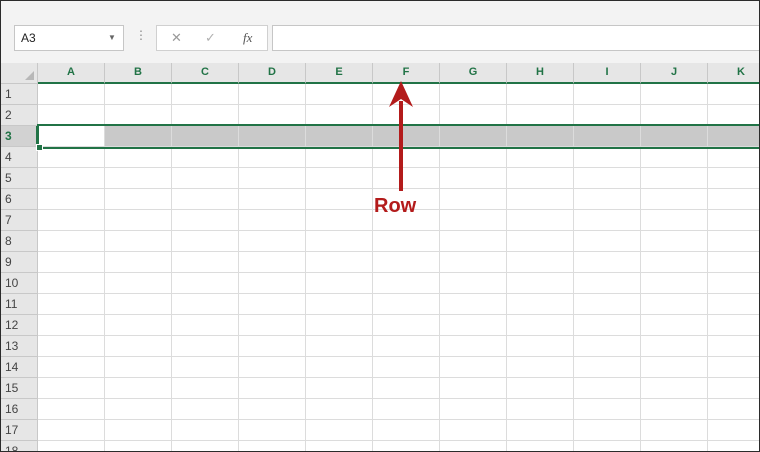 The width and height of the screenshot is (760, 452). I want to click on formula-input, so click(515, 38).